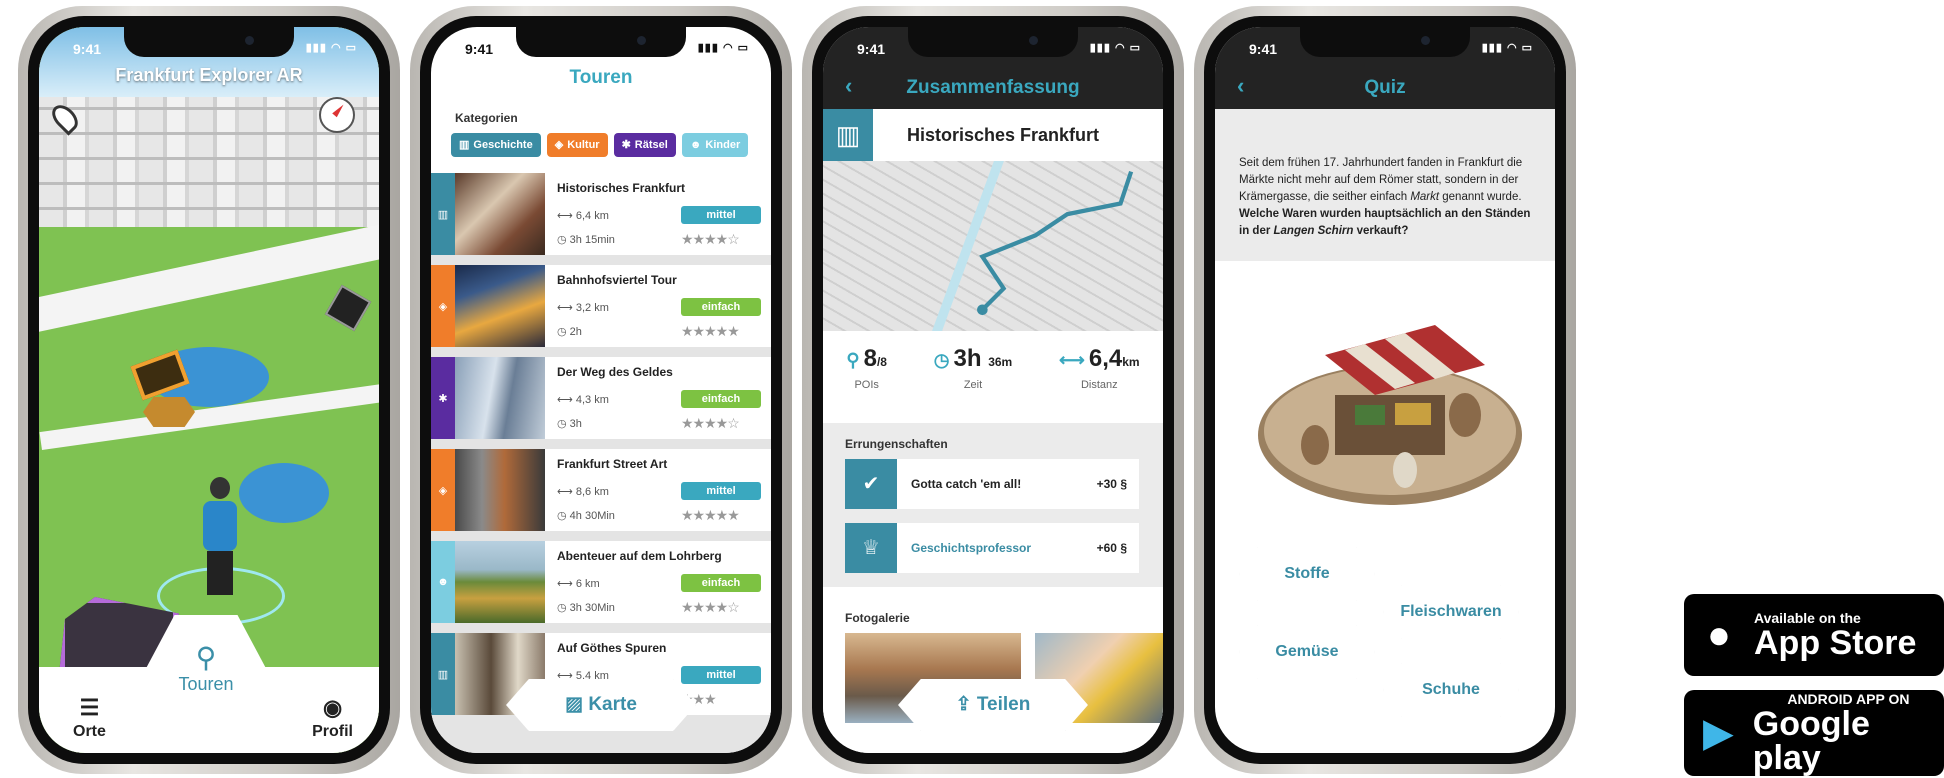  What do you see at coordinates (1003, 134) in the screenshot?
I see `tour-title: Historisches Frankfurt` at bounding box center [1003, 134].